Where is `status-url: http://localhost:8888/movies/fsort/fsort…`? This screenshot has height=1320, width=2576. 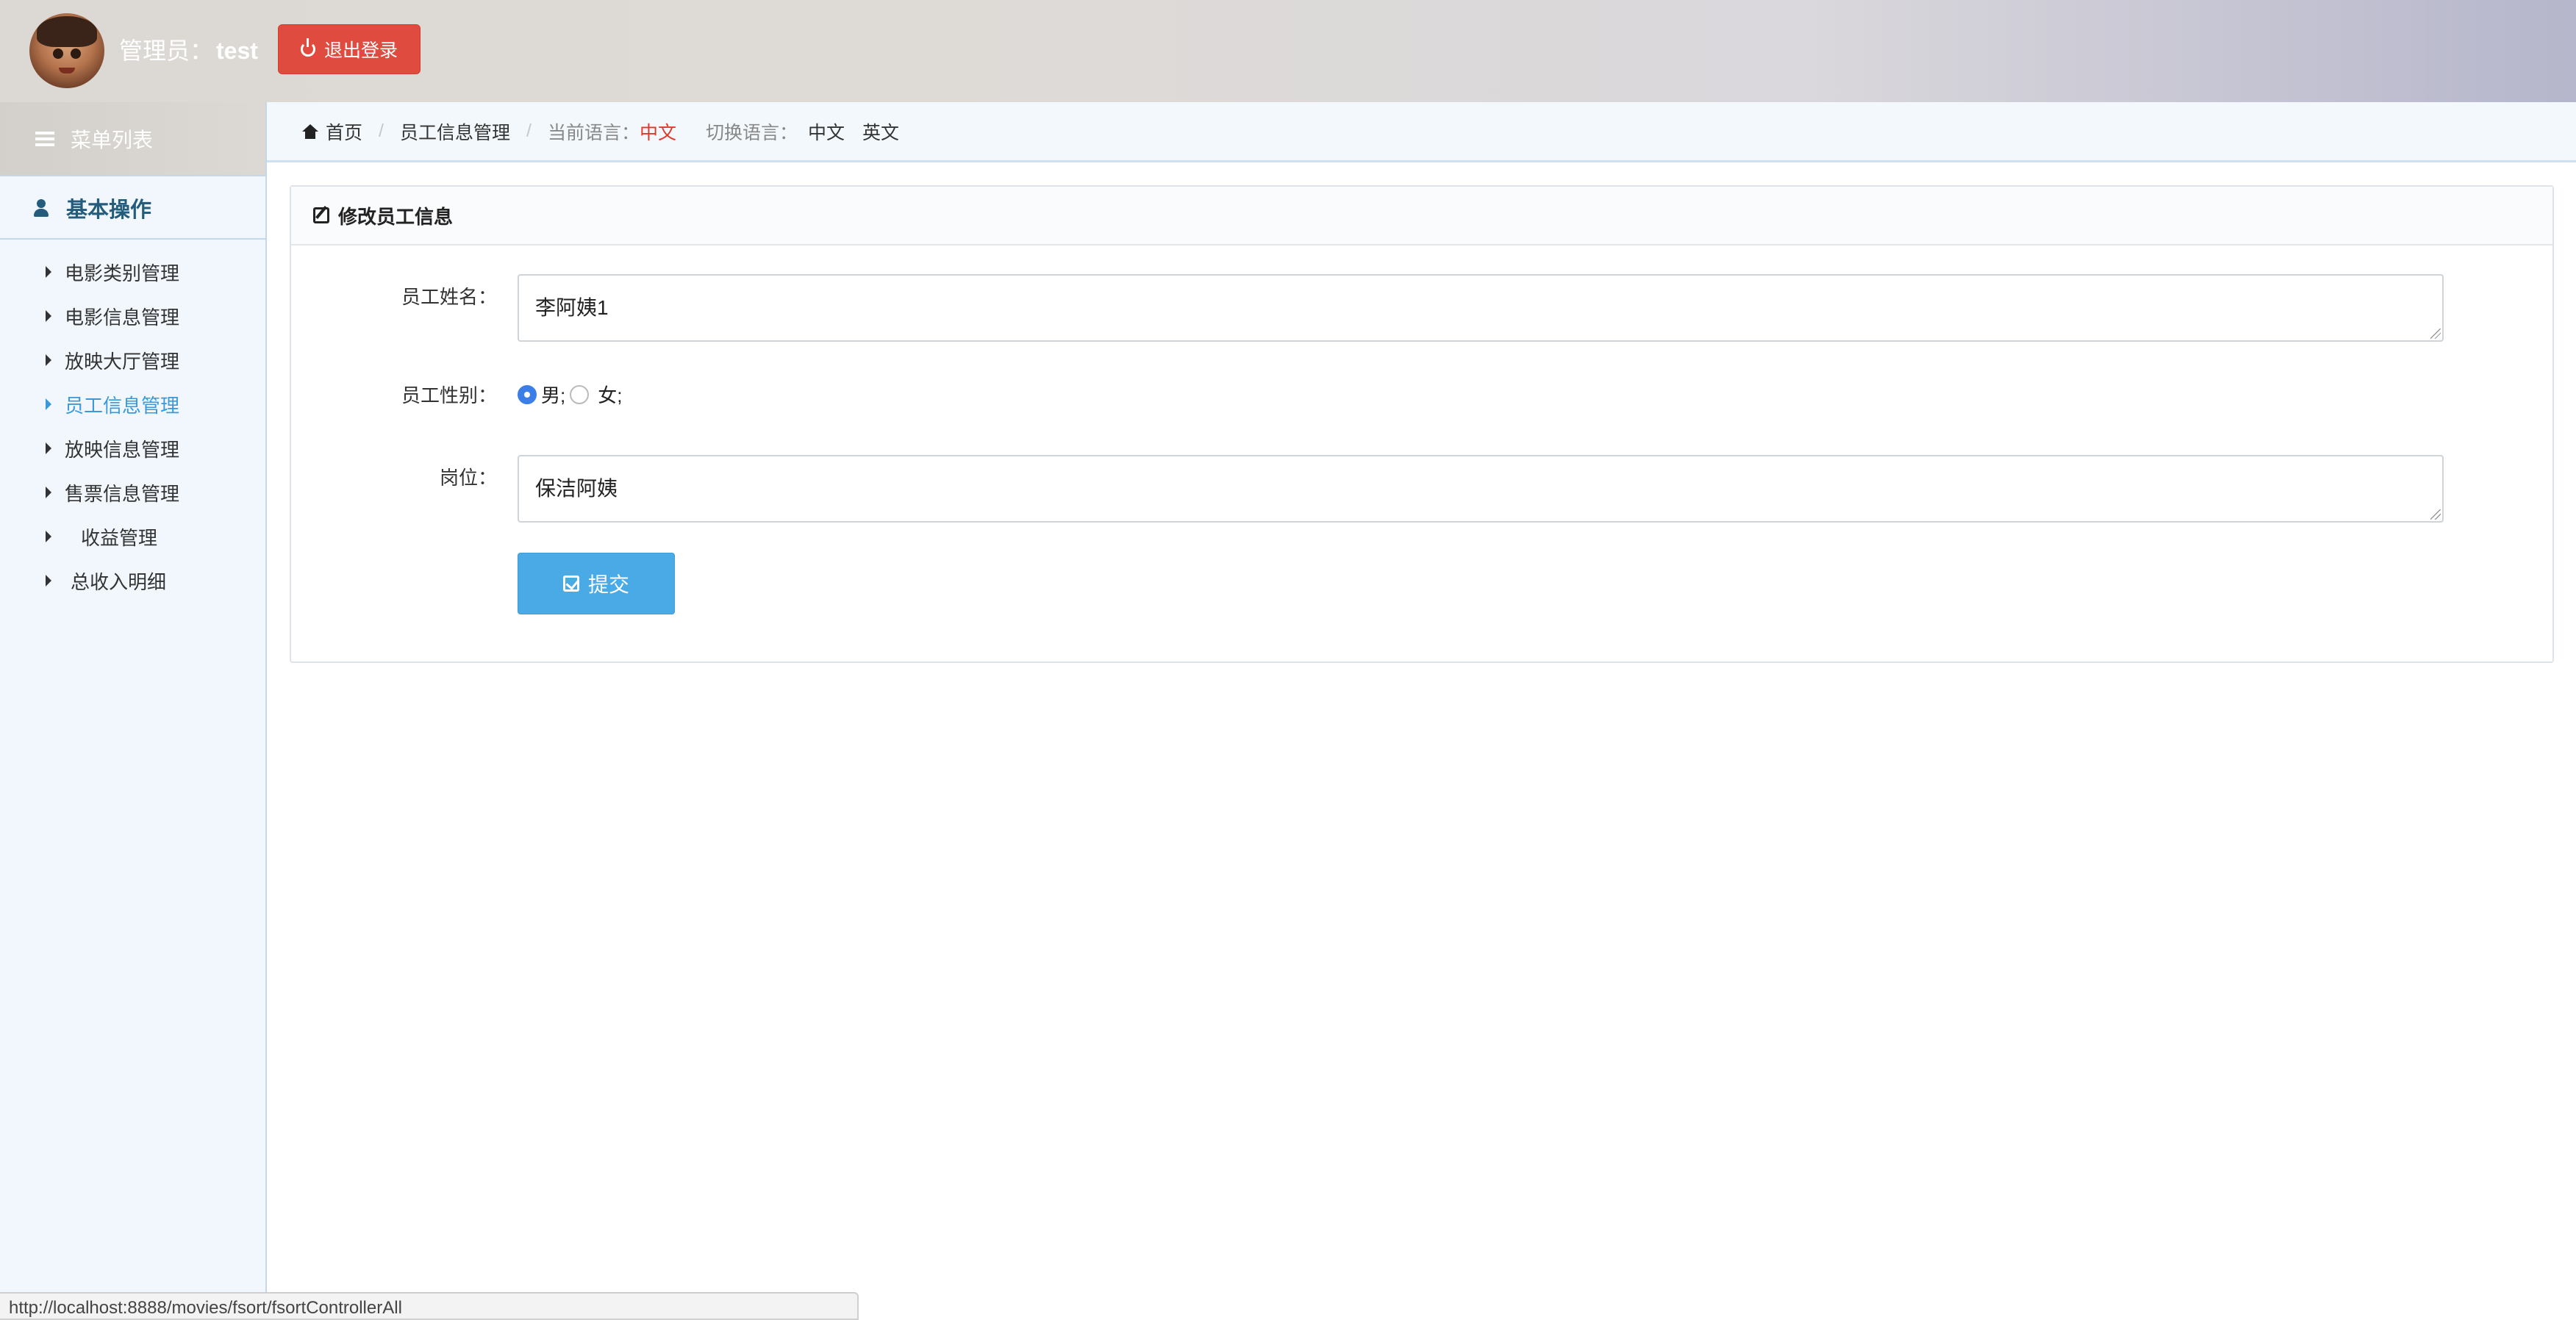 status-url: http://localhost:8888/movies/fsort/fsort… is located at coordinates (206, 1308).